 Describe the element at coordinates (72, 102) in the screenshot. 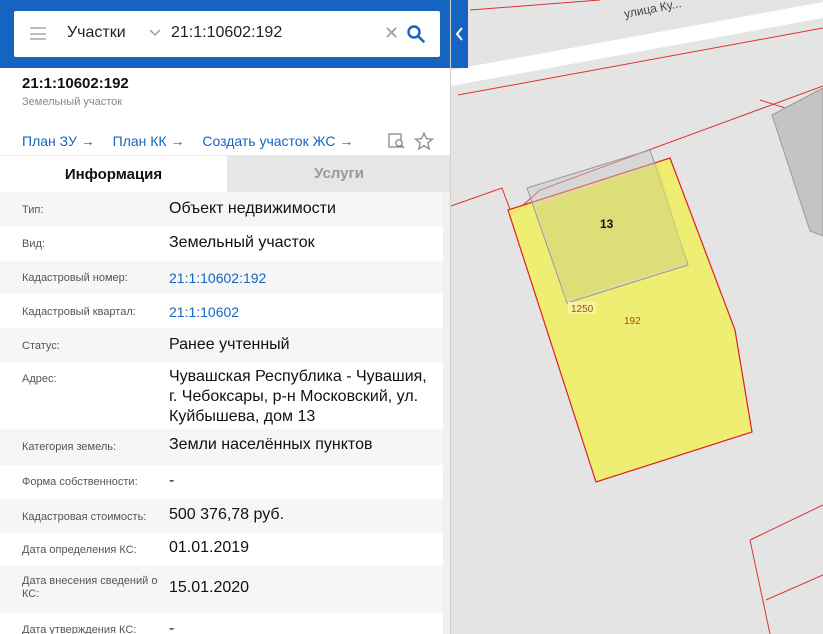

I see `object-type-subtitle: Земельный участок` at that location.